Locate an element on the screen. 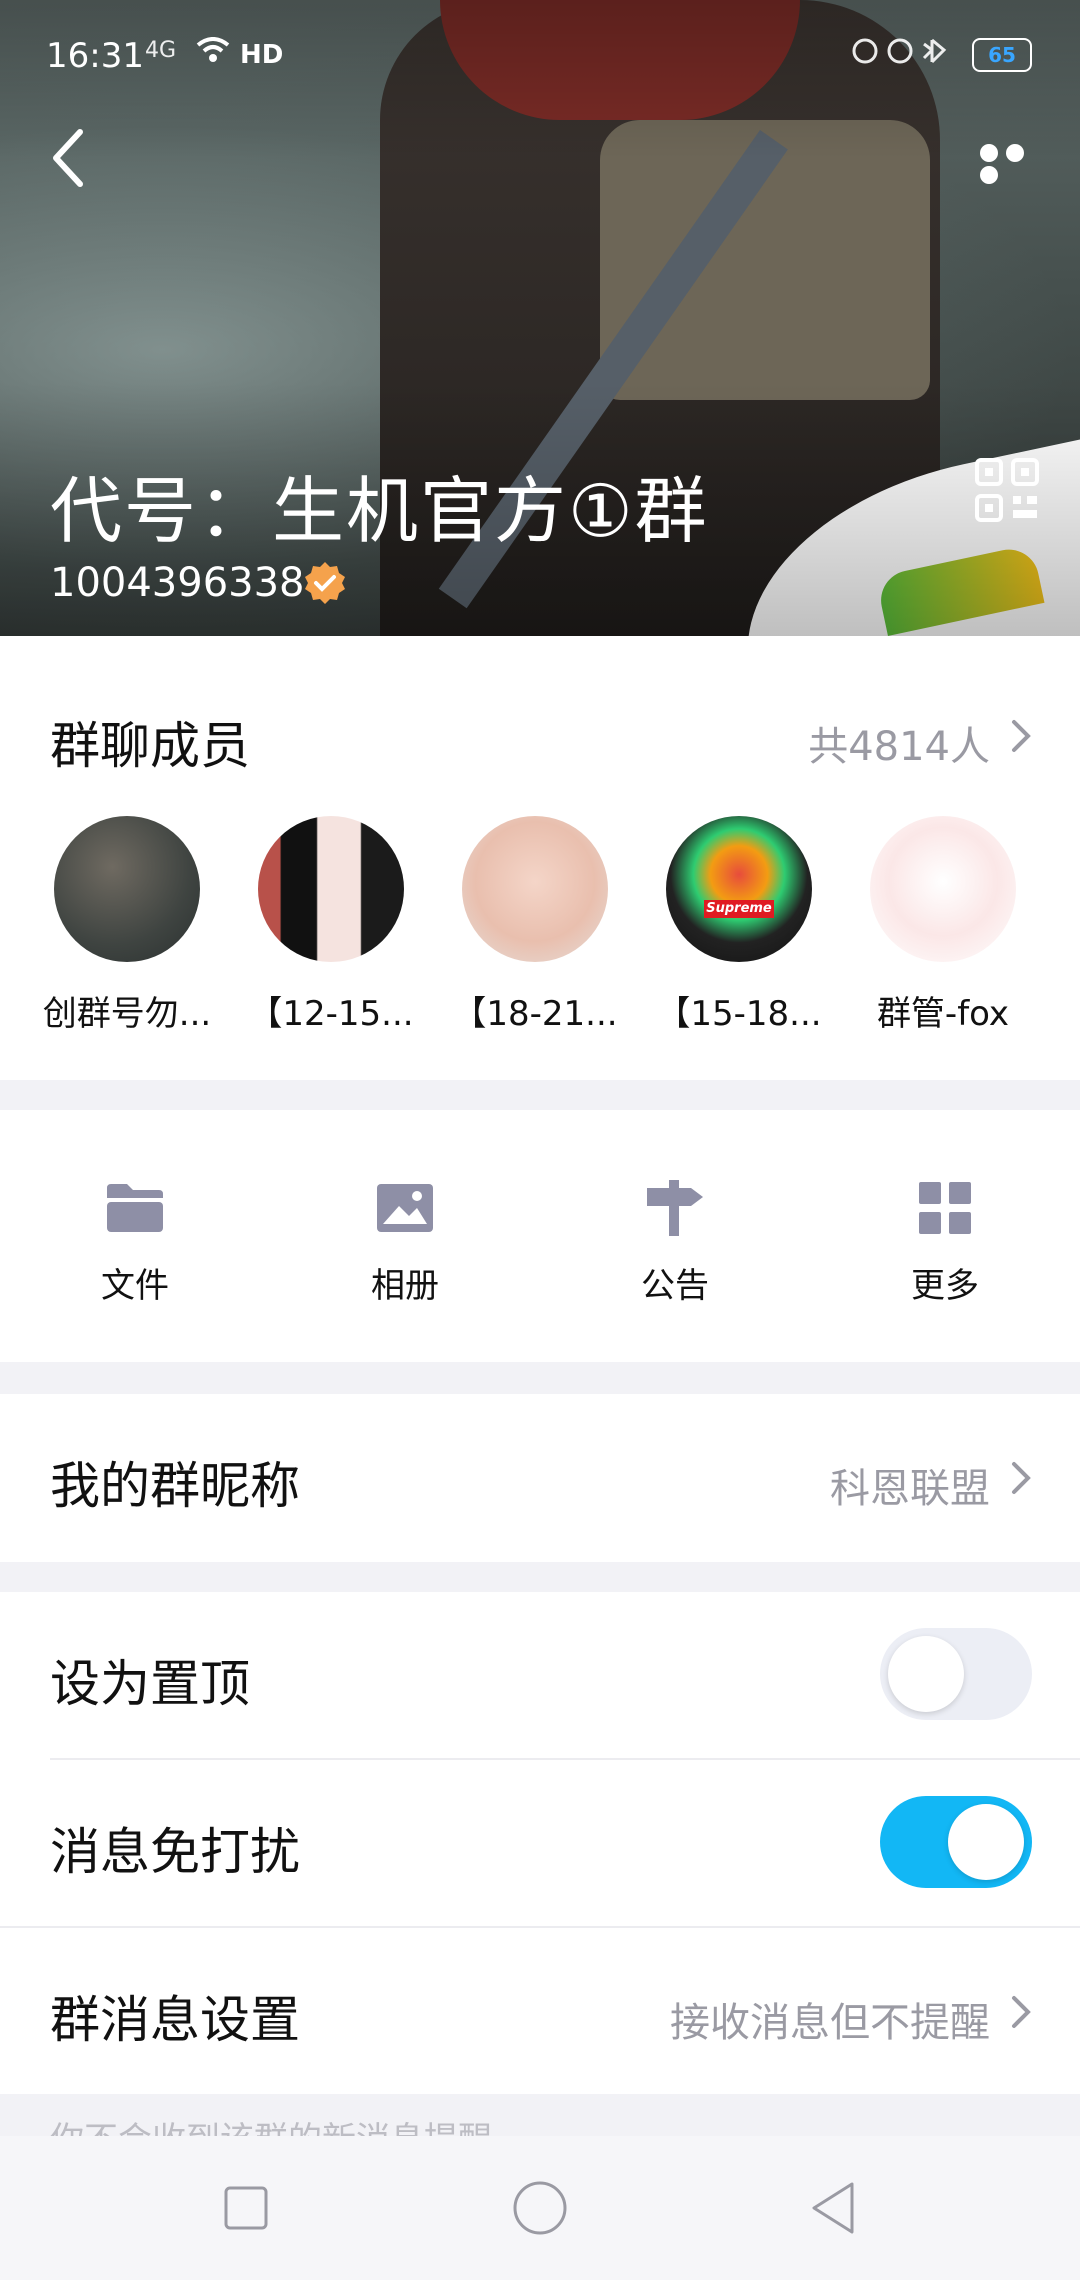 This screenshot has width=1080, height=2280. mute-label: 消息免打扰 is located at coordinates (175, 1852).